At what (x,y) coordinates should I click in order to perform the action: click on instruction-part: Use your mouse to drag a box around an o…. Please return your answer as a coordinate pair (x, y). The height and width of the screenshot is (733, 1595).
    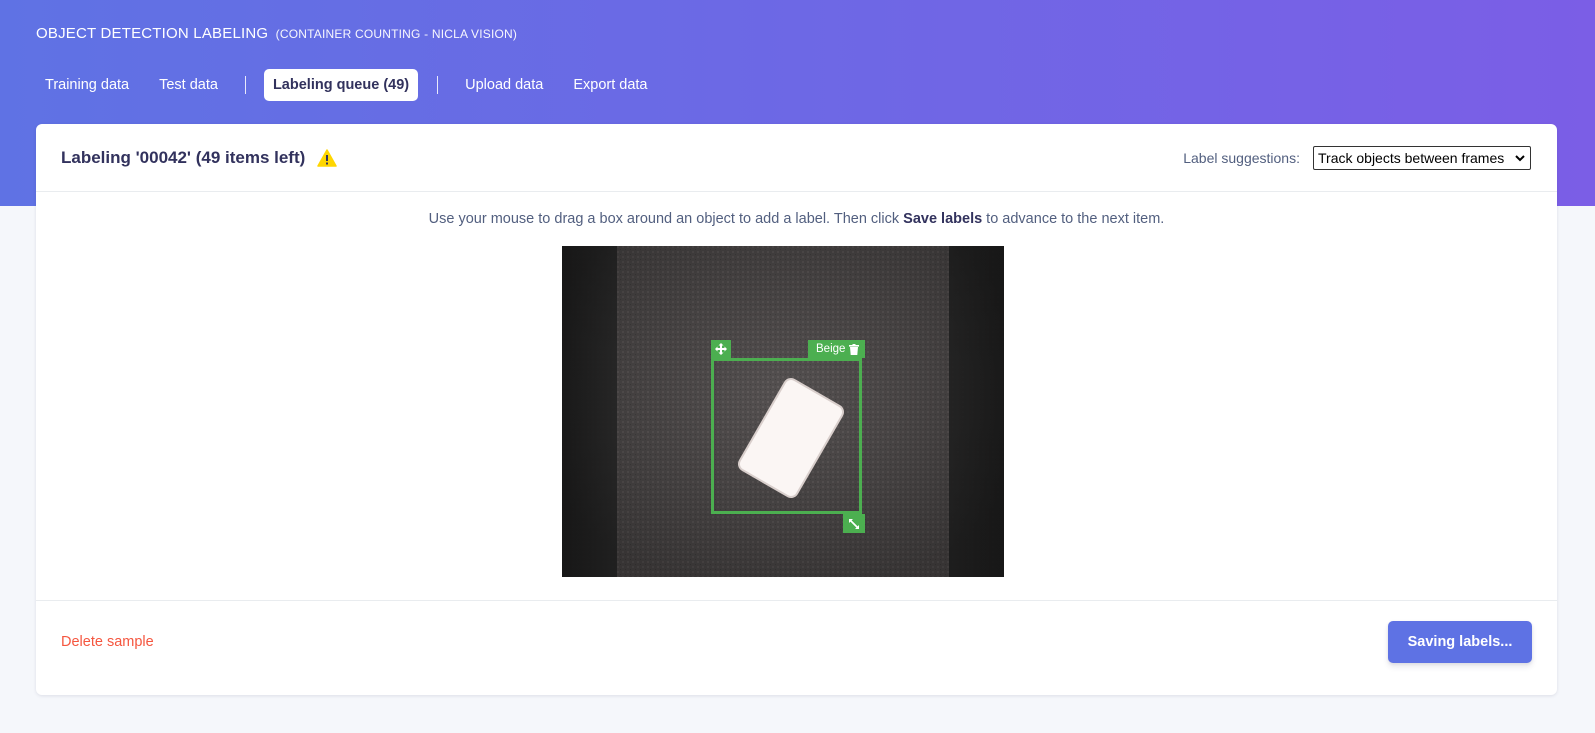
    Looking at the image, I should click on (666, 219).